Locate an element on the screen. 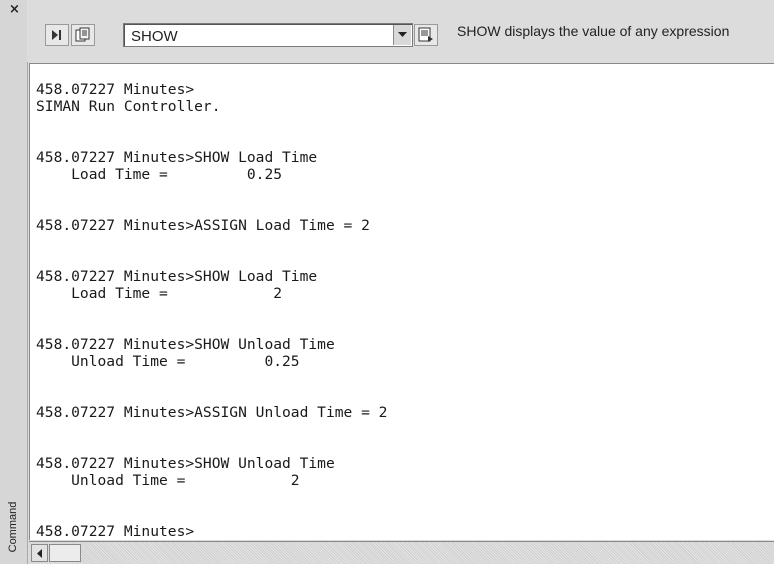 The height and width of the screenshot is (564, 774). copy-button is located at coordinates (83, 35).